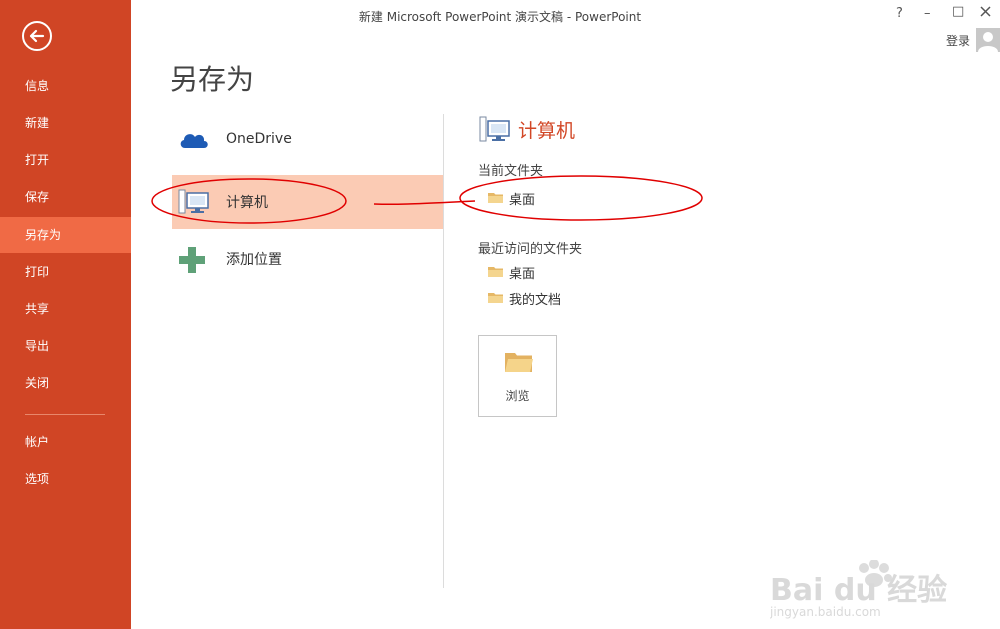 Image resolution: width=1000 pixels, height=629 pixels. Describe the element at coordinates (958, 40) in the screenshot. I see `signin-link: 登录` at that location.